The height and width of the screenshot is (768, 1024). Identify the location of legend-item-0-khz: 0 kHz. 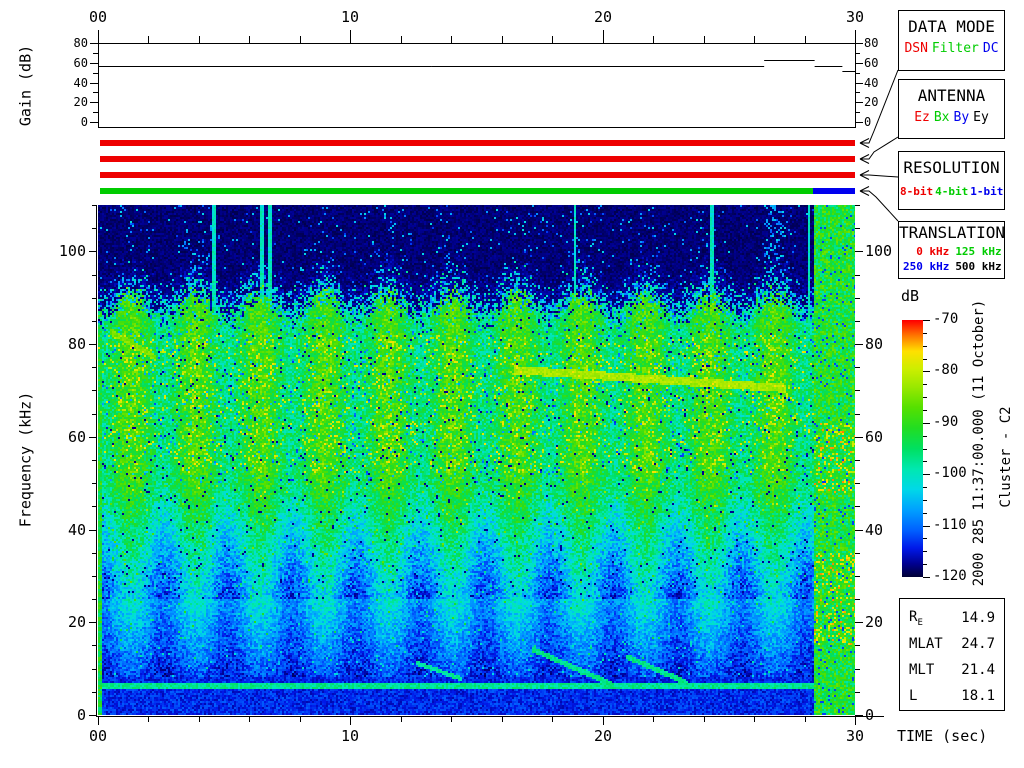
(933, 251).